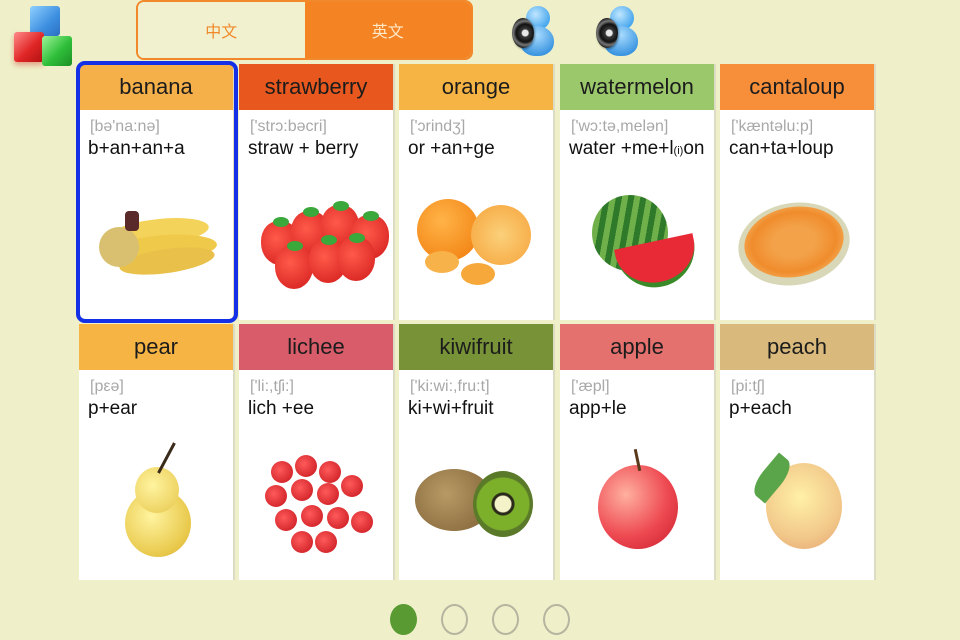 This screenshot has height=640, width=960. I want to click on card-phonetic: ['wɔ:tə,melən], so click(620, 126).